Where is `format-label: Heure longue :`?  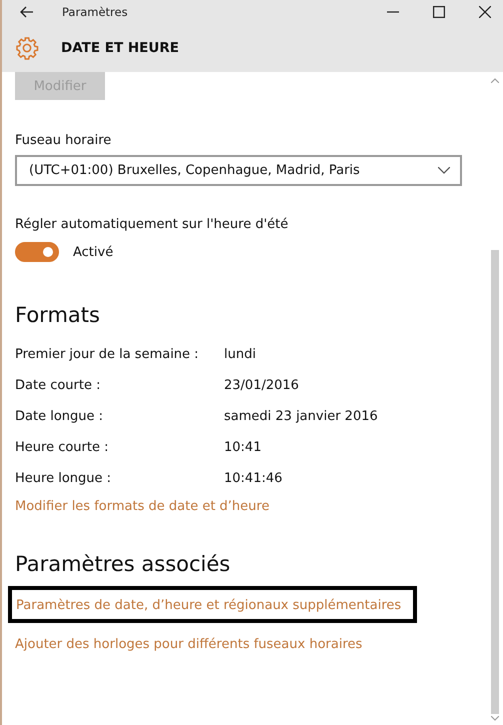 format-label: Heure longue : is located at coordinates (63, 479).